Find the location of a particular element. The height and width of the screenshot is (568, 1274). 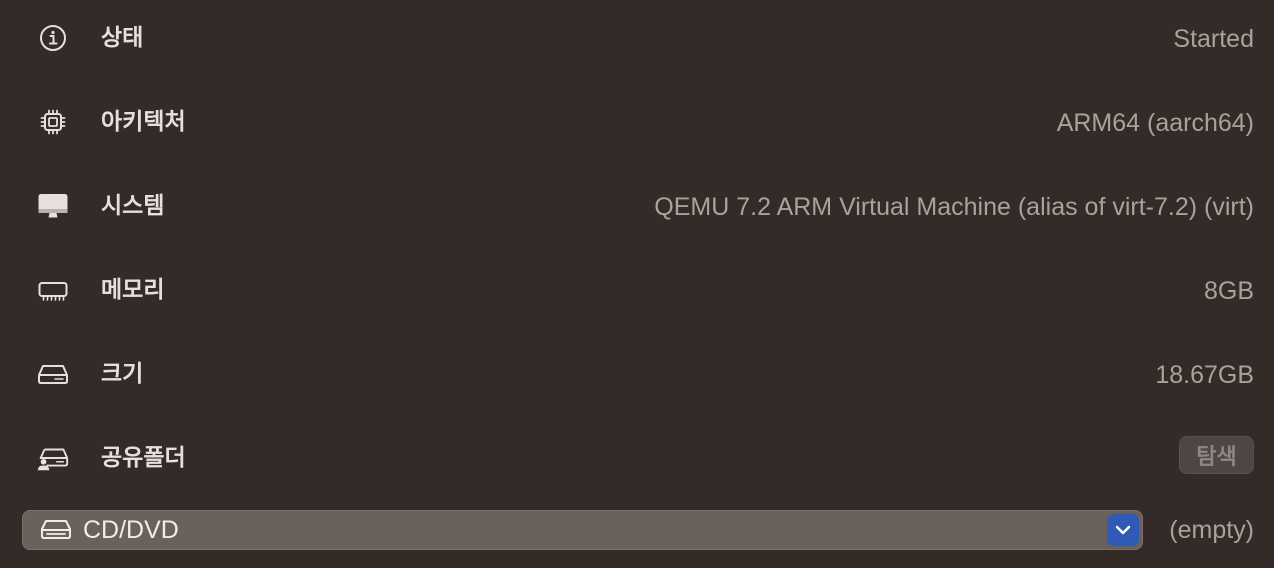

size-value: 18.67GB is located at coordinates (1204, 375).